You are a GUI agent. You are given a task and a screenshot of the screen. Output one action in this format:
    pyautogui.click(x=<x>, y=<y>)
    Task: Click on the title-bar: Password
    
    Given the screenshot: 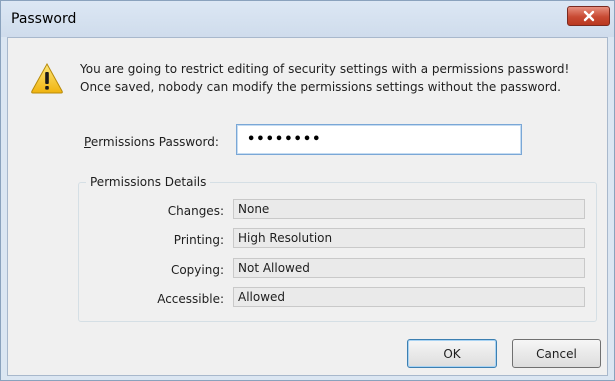 What is the action you would take?
    pyautogui.click(x=307, y=19)
    